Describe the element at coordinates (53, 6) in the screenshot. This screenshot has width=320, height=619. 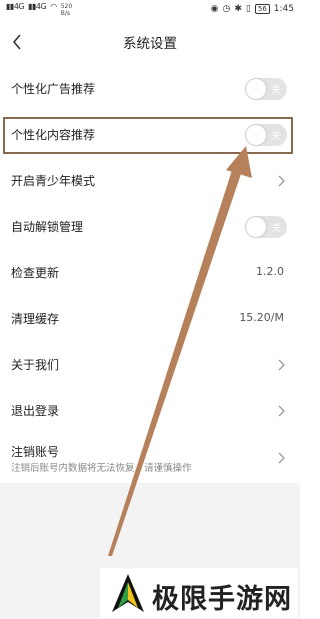
I see `wifi-icon: ◠` at that location.